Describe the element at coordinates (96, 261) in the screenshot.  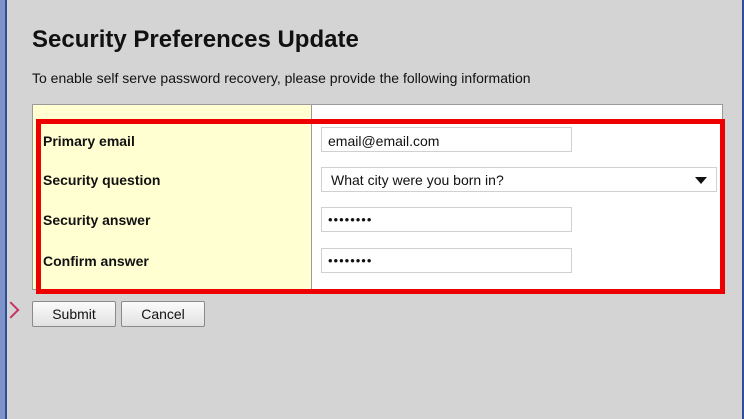
I see `confirm-answer-label: Confirm answer` at that location.